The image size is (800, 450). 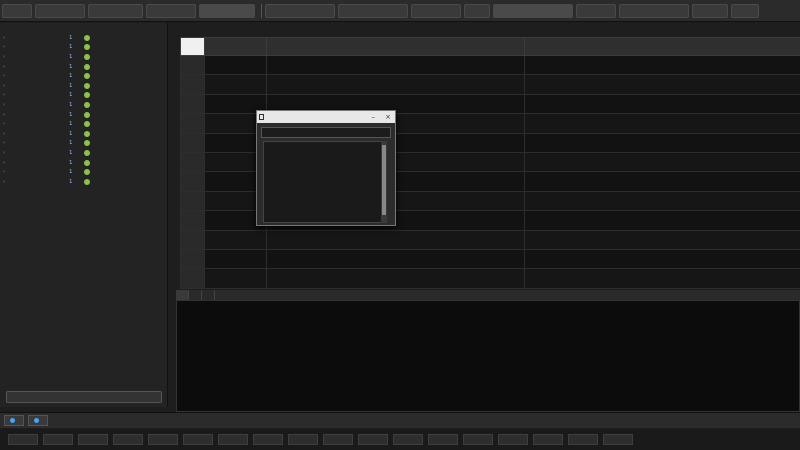 I want to click on popup-search-input, so click(x=326, y=132).